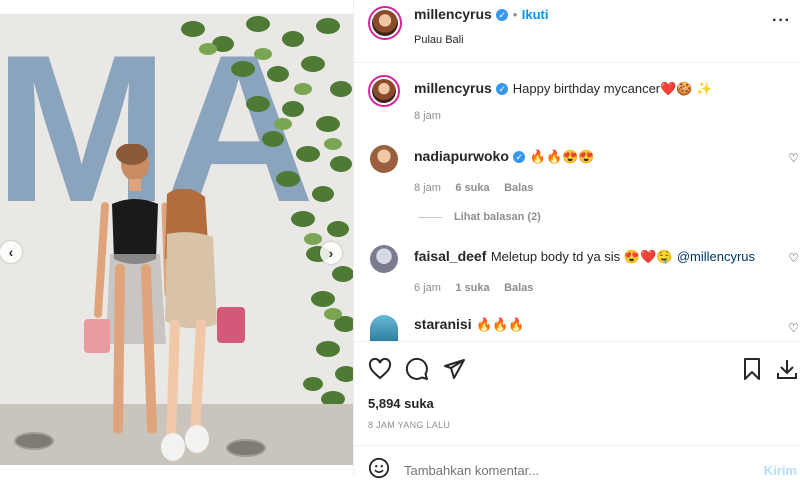  I want to click on comment-composer: Kirim, so click(577, 462).